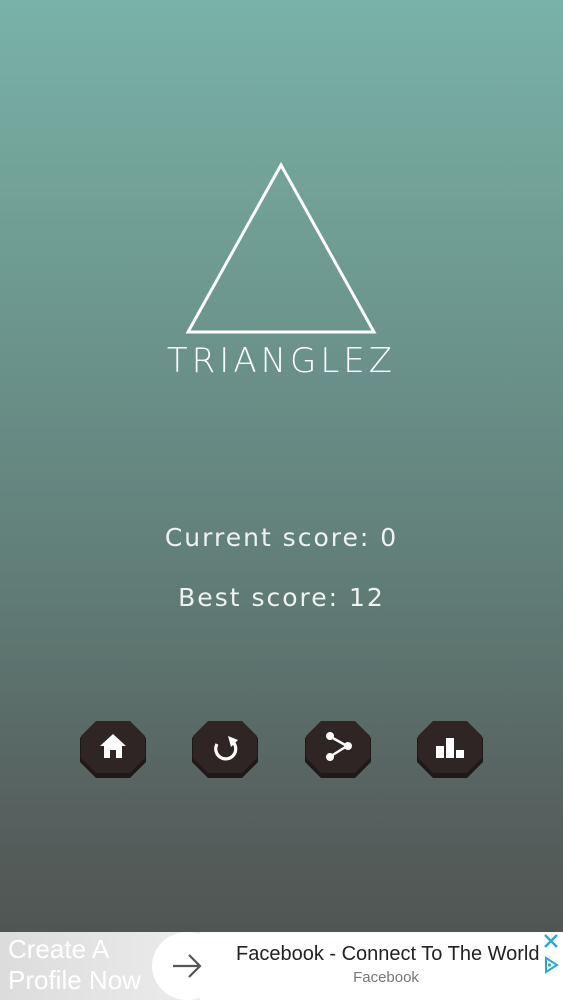 The height and width of the screenshot is (1000, 563). I want to click on restart-button, so click(225, 750).